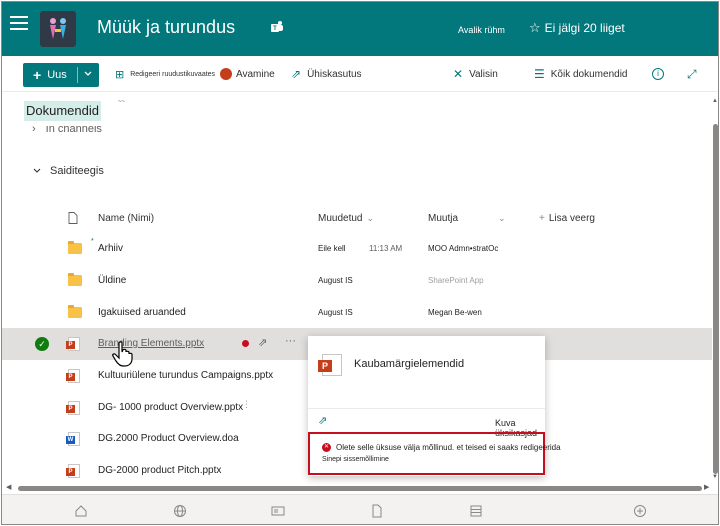 Image resolution: width=720 pixels, height=526 pixels. What do you see at coordinates (166, 27) in the screenshot?
I see `site-title: Müük ja turundus` at bounding box center [166, 27].